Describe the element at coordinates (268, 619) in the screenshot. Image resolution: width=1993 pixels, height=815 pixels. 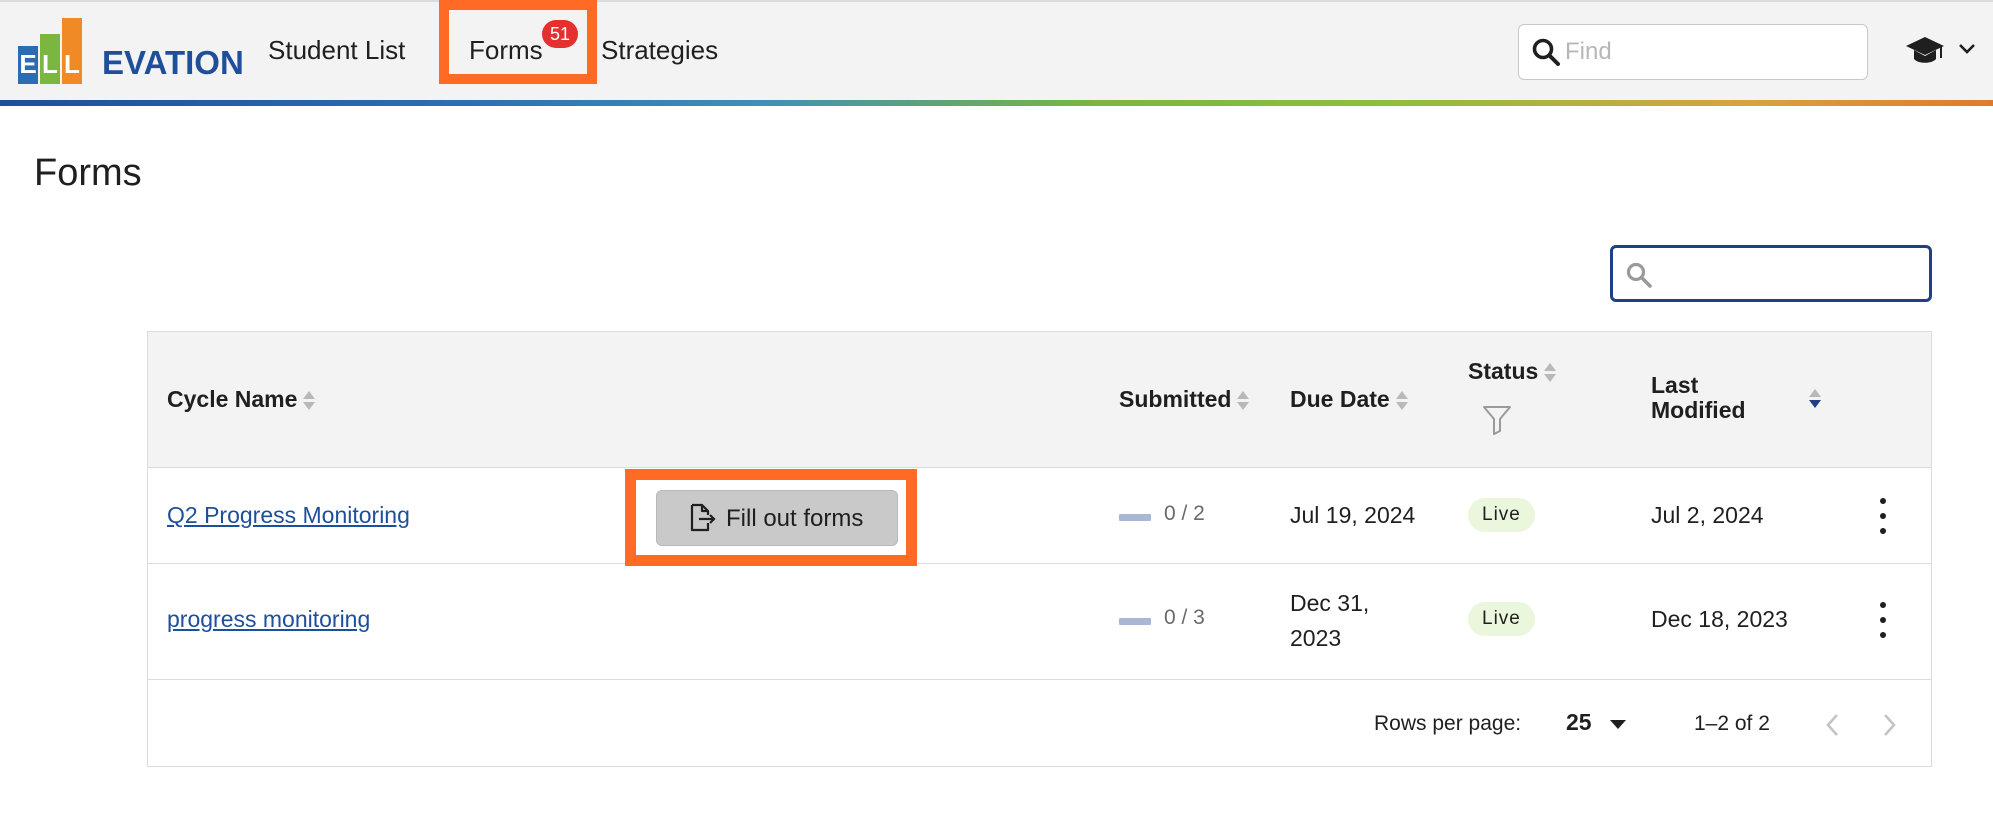
I see `cycle-name-link: progress monitoring` at that location.